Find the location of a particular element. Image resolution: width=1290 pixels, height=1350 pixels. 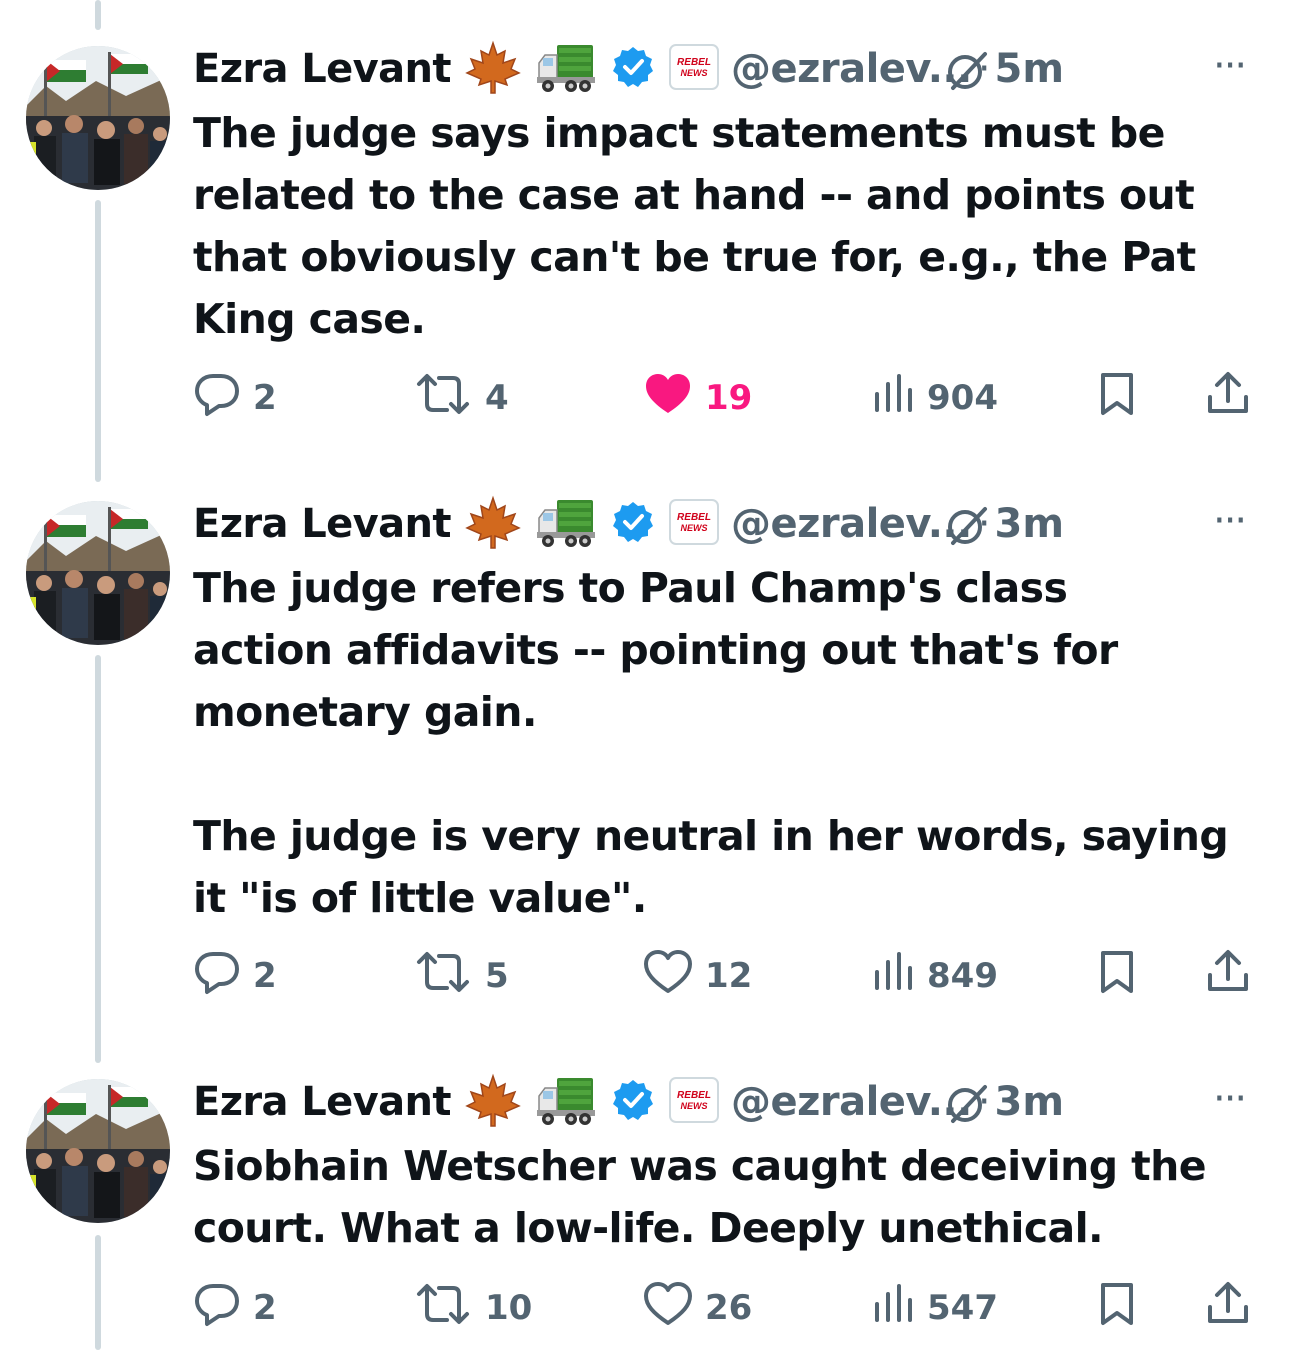

repost-count: 5 is located at coordinates (497, 976).